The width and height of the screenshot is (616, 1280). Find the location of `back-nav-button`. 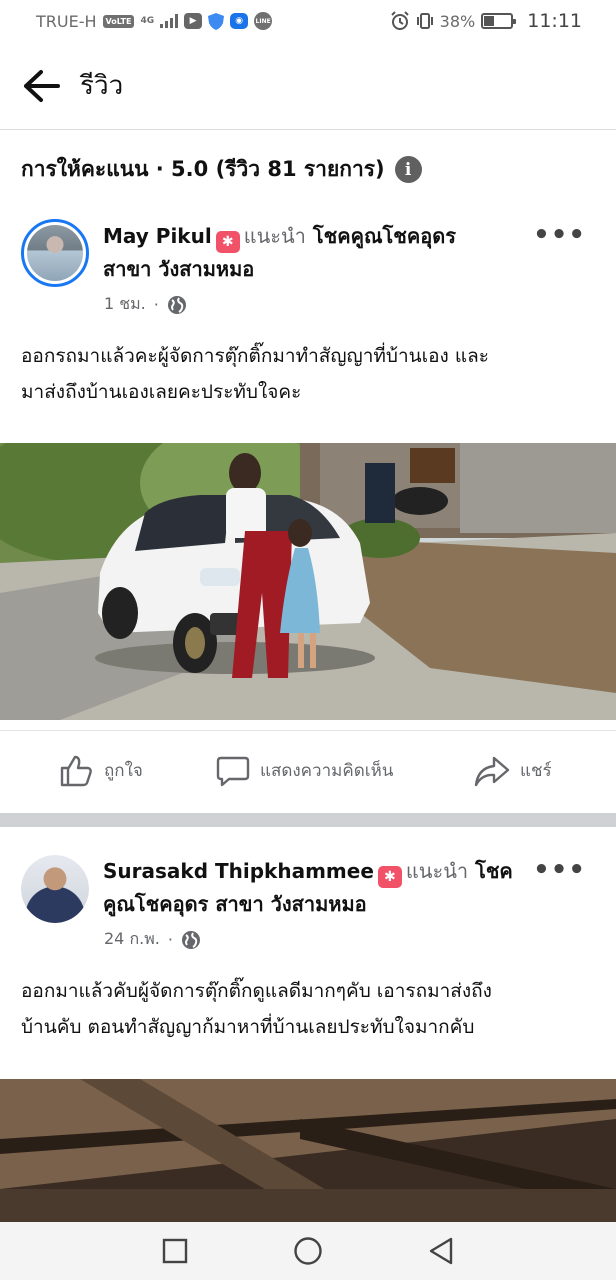

back-nav-button is located at coordinates (441, 1251).